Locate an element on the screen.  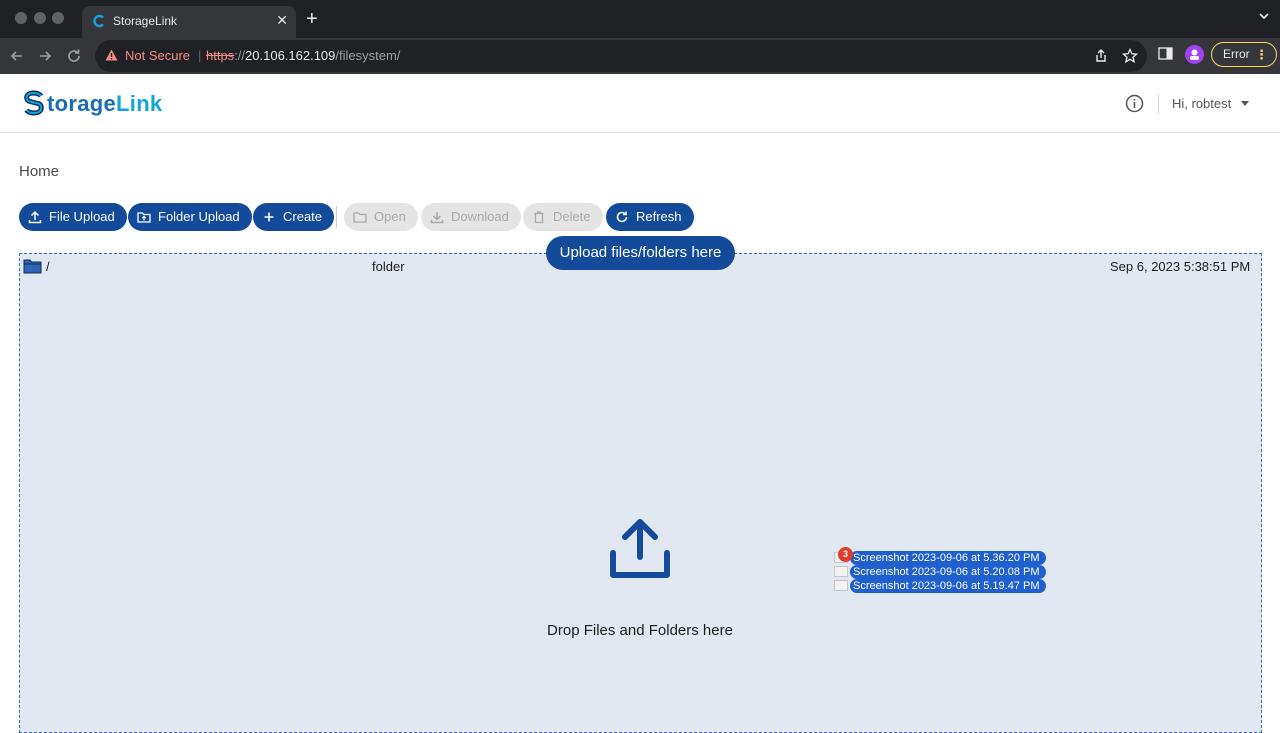
page-title: Home is located at coordinates (39, 171).